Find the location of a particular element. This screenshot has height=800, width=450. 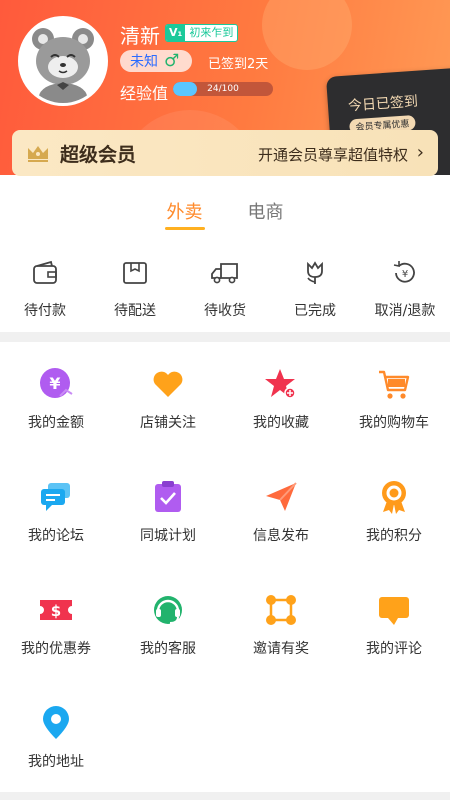

tulip-icon is located at coordinates (315, 273).